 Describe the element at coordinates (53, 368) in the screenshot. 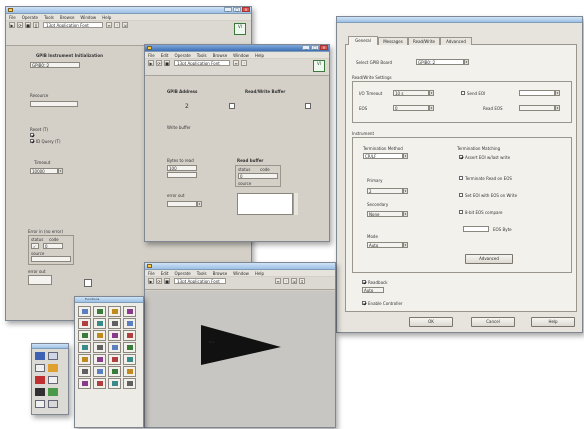

I see `wire-tool-icon` at that location.